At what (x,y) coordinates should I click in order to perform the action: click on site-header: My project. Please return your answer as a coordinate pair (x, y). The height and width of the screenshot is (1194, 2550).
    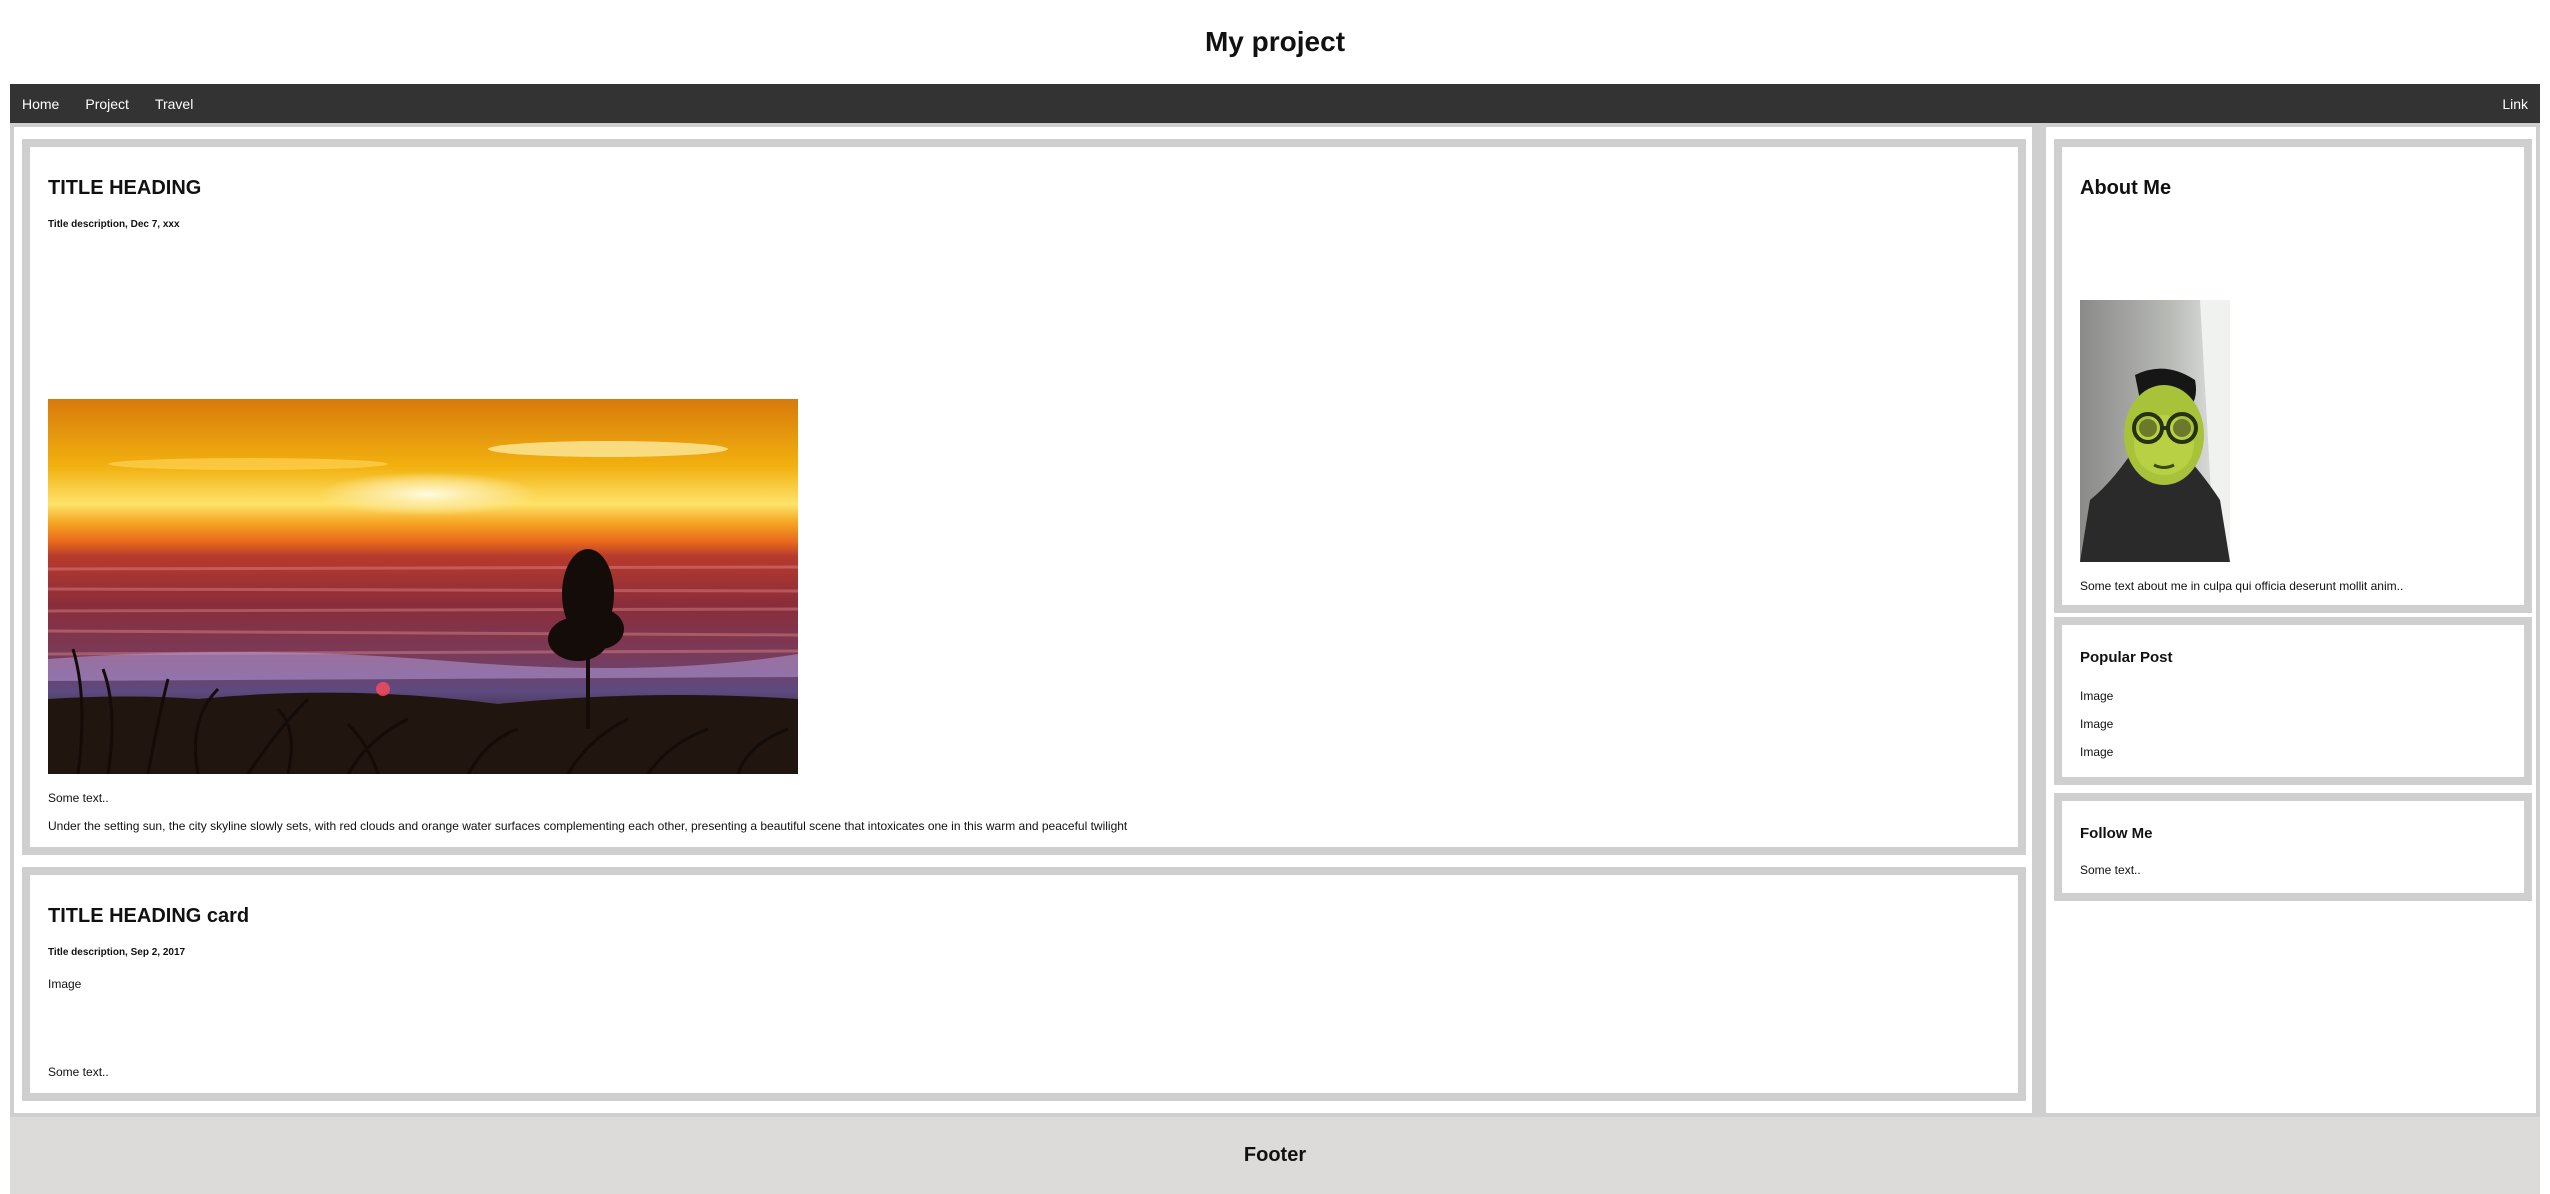
    Looking at the image, I should click on (1275, 42).